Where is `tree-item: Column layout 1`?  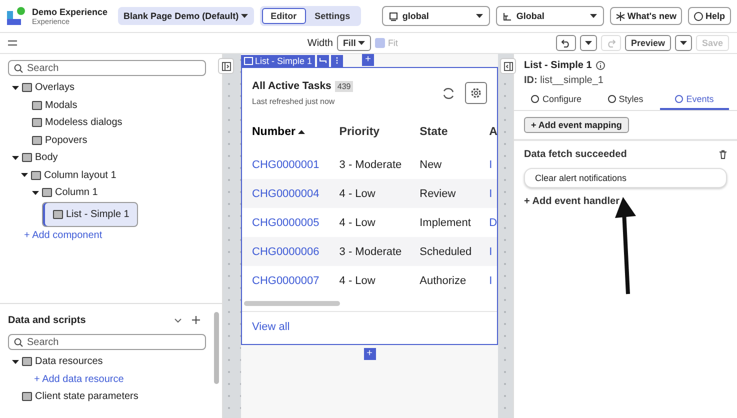
tree-item: Column layout 1 is located at coordinates (71, 175).